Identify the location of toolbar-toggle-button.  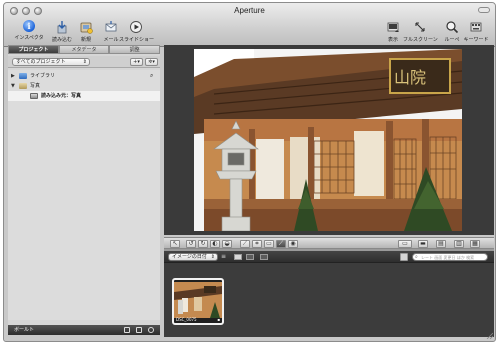
(484, 10).